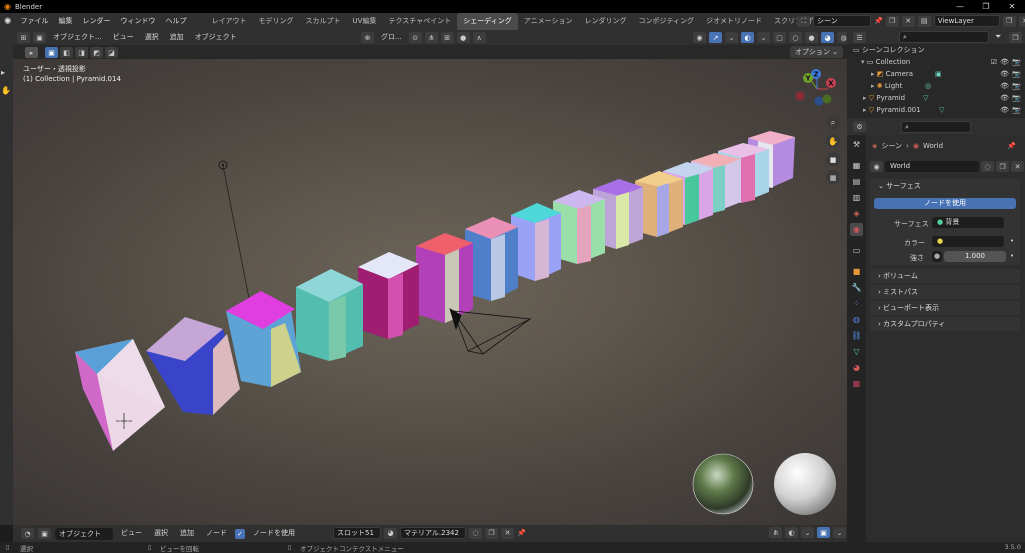  I want to click on new-collection-icon: ❐, so click(1015, 37).